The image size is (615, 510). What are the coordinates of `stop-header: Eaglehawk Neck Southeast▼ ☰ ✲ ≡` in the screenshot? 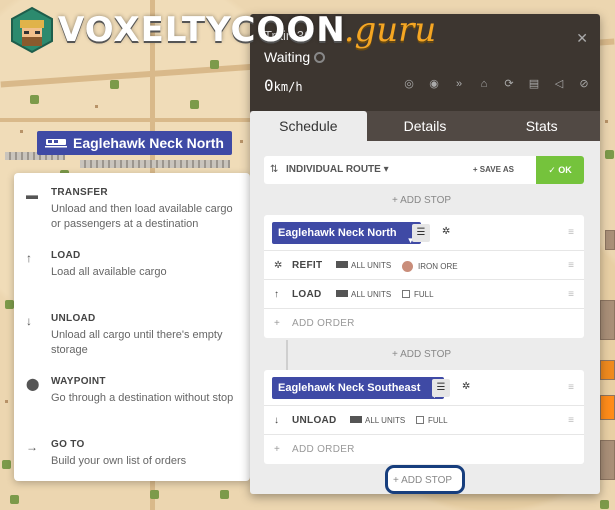 It's located at (424, 388).